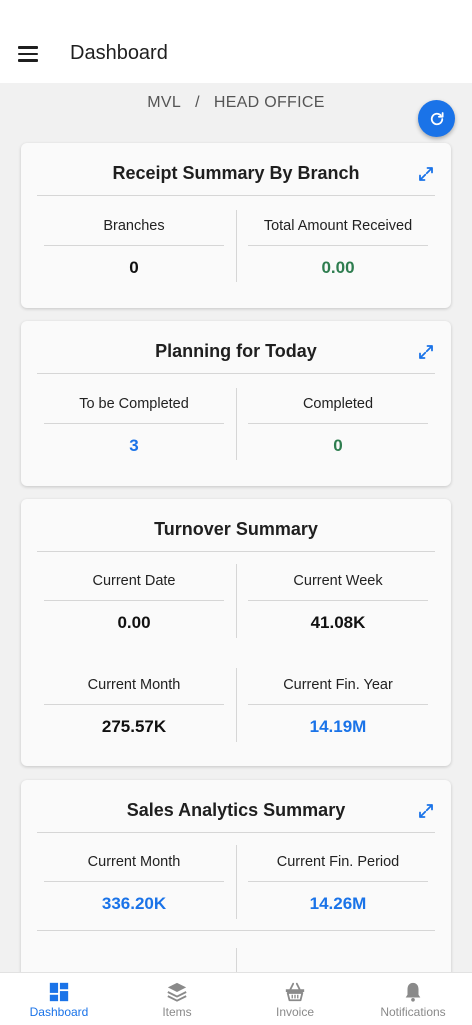  What do you see at coordinates (338, 727) in the screenshot?
I see `current-fin-year-value: 14.19M` at bounding box center [338, 727].